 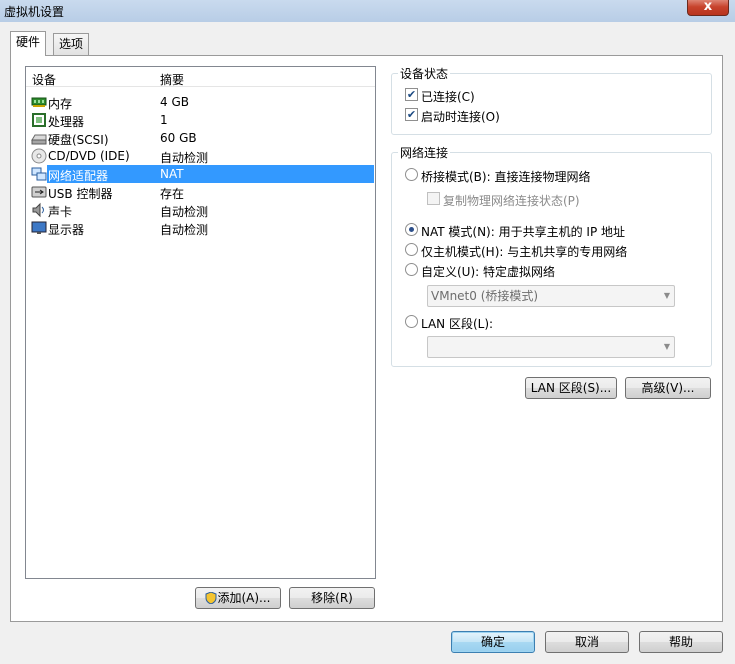 What do you see at coordinates (71, 44) in the screenshot?
I see `tab-options: 选项` at bounding box center [71, 44].